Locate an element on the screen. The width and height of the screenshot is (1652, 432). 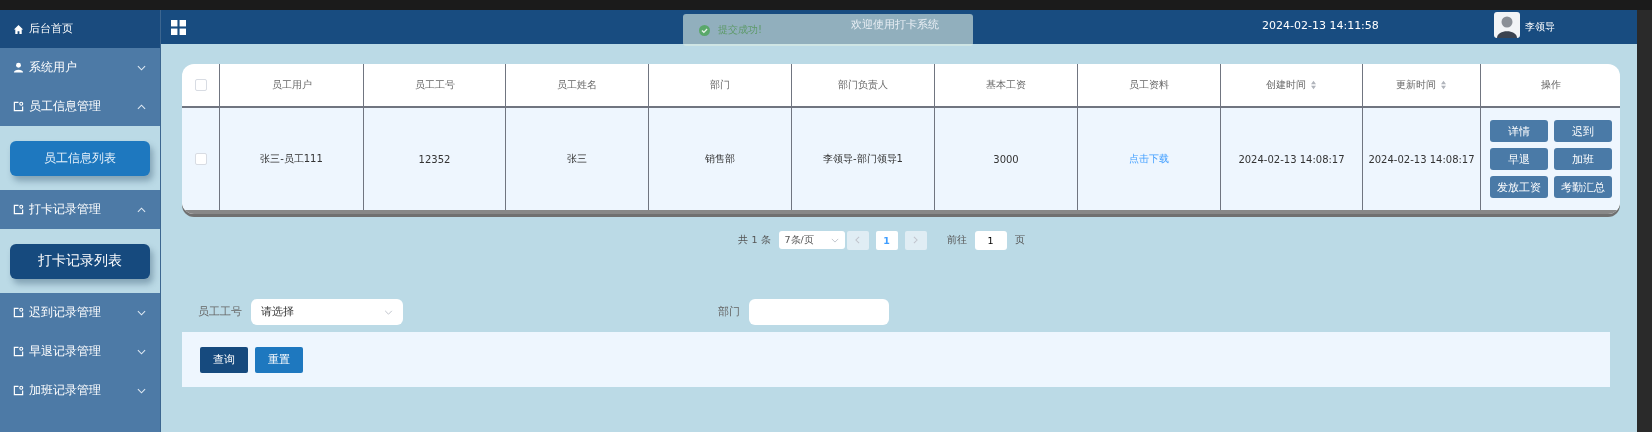
chevron-right-icon is located at coordinates (916, 240).